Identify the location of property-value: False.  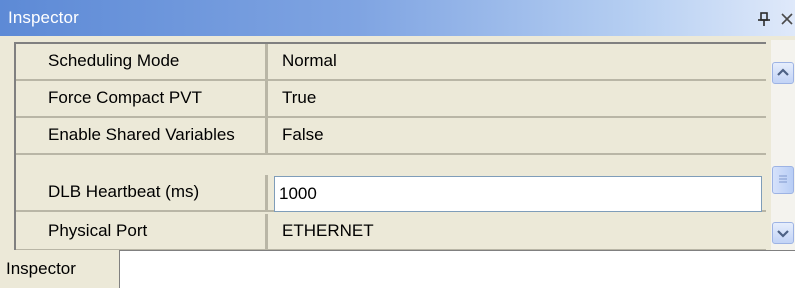
(518, 135).